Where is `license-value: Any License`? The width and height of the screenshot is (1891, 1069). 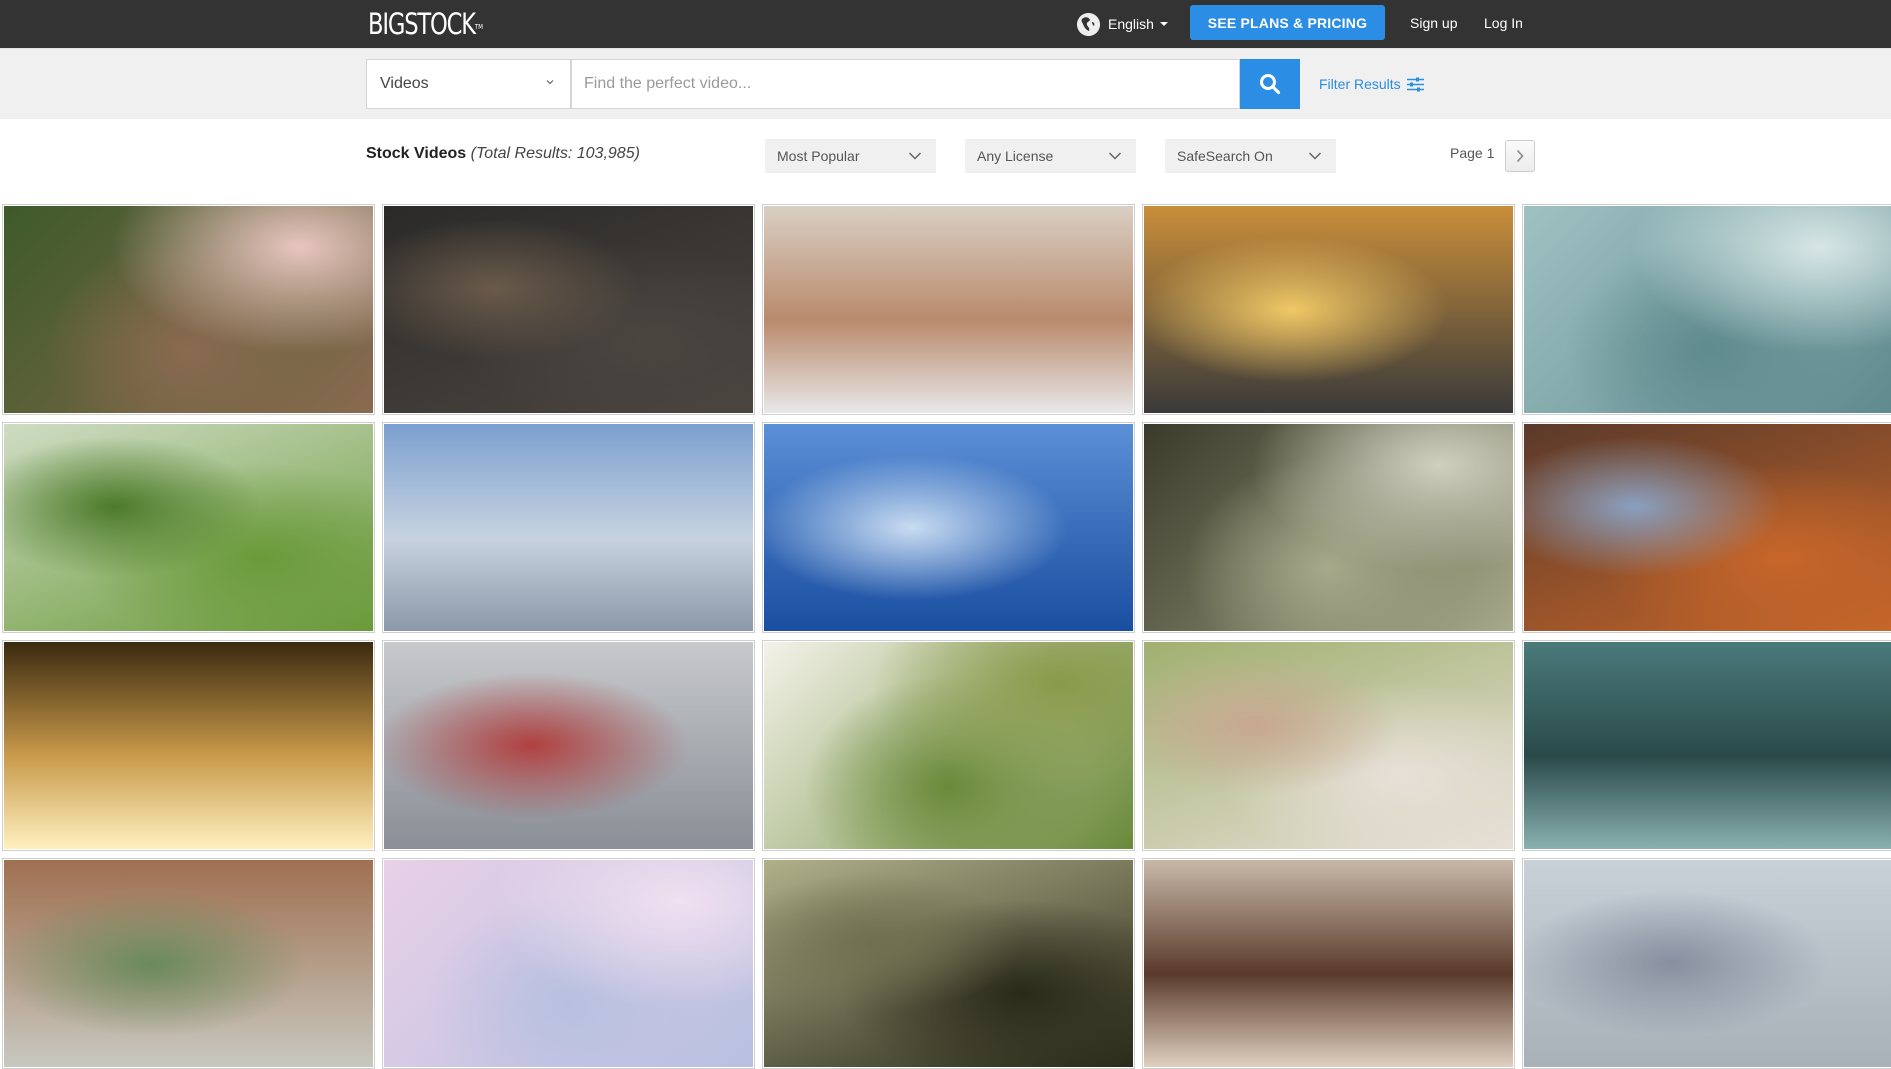 license-value: Any License is located at coordinates (1015, 156).